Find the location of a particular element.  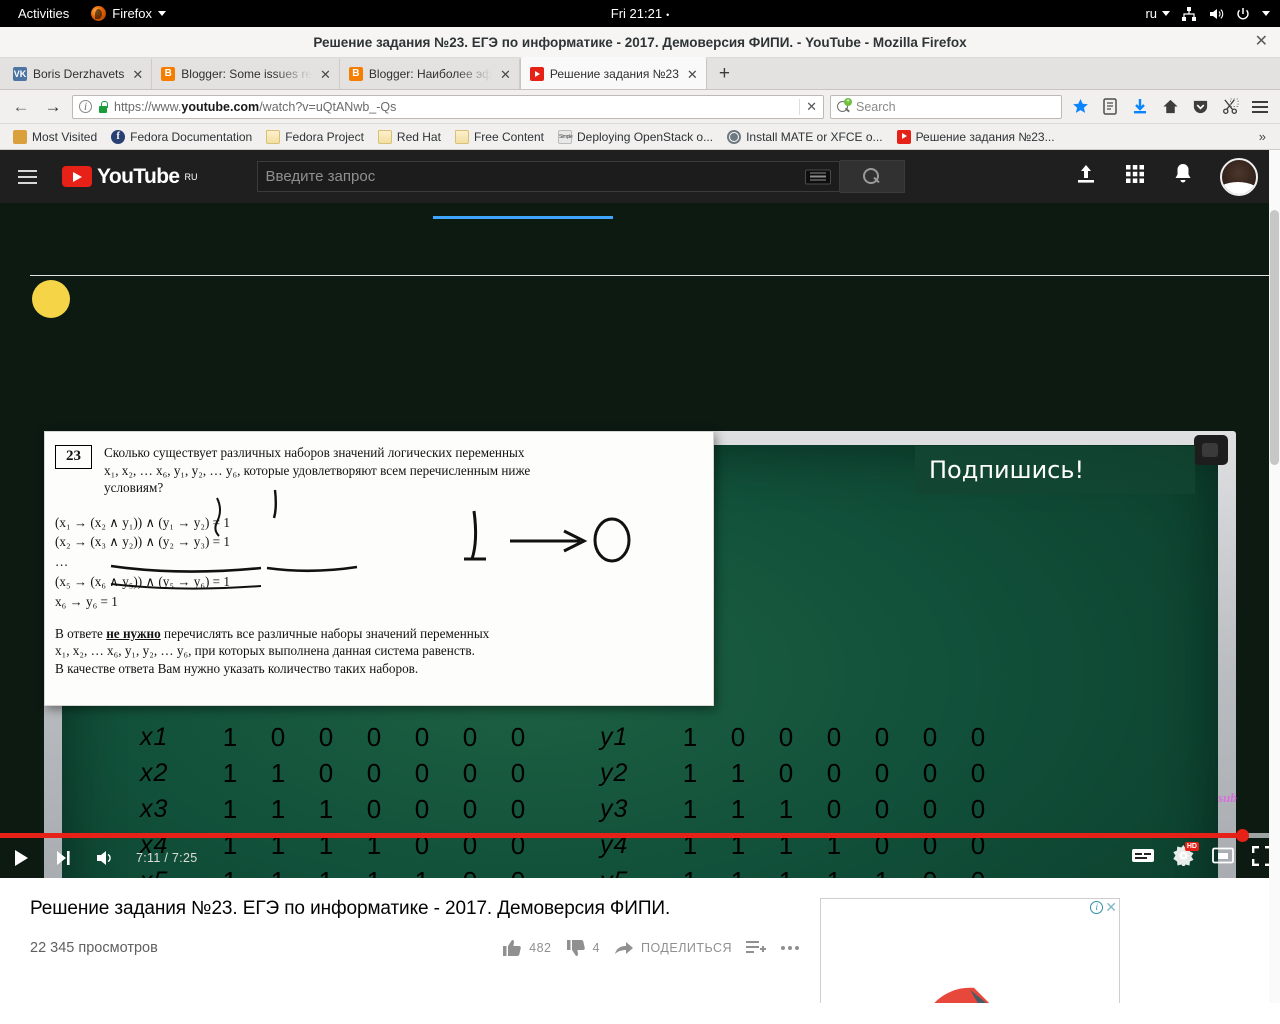

most-visited-icon is located at coordinates (20, 136).